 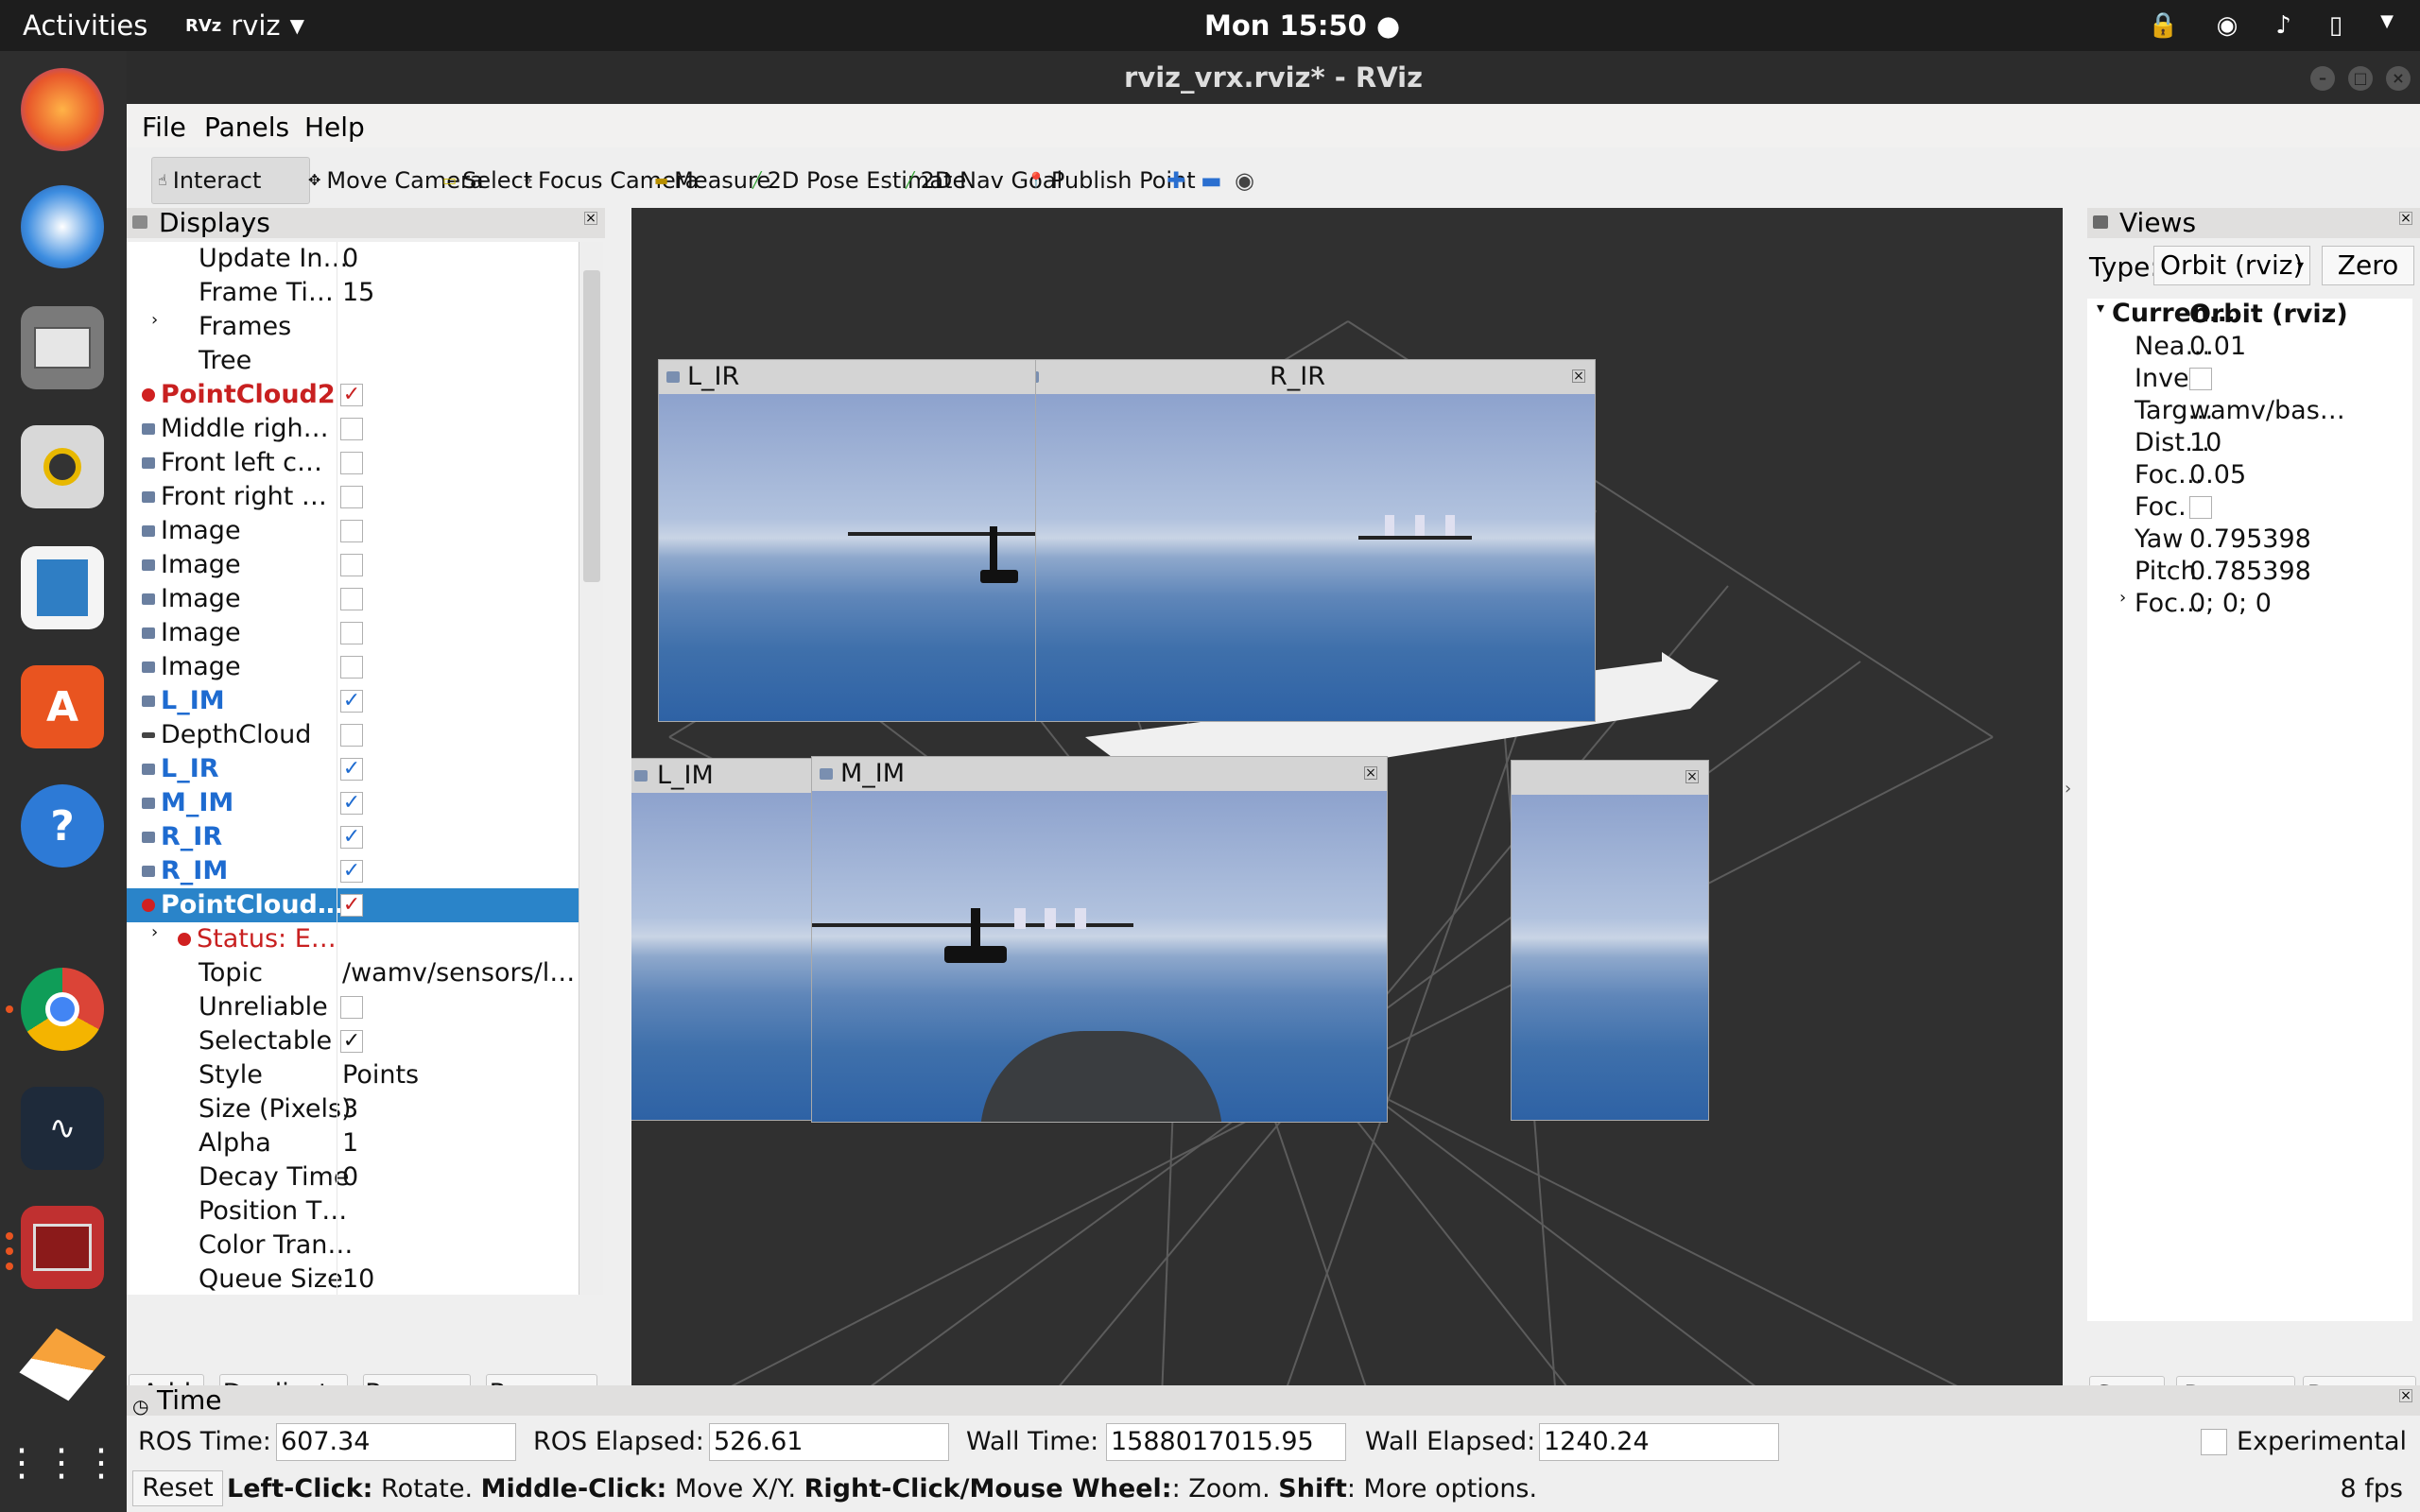 What do you see at coordinates (735, 776) in the screenshot?
I see `image-window-header: L_IM` at bounding box center [735, 776].